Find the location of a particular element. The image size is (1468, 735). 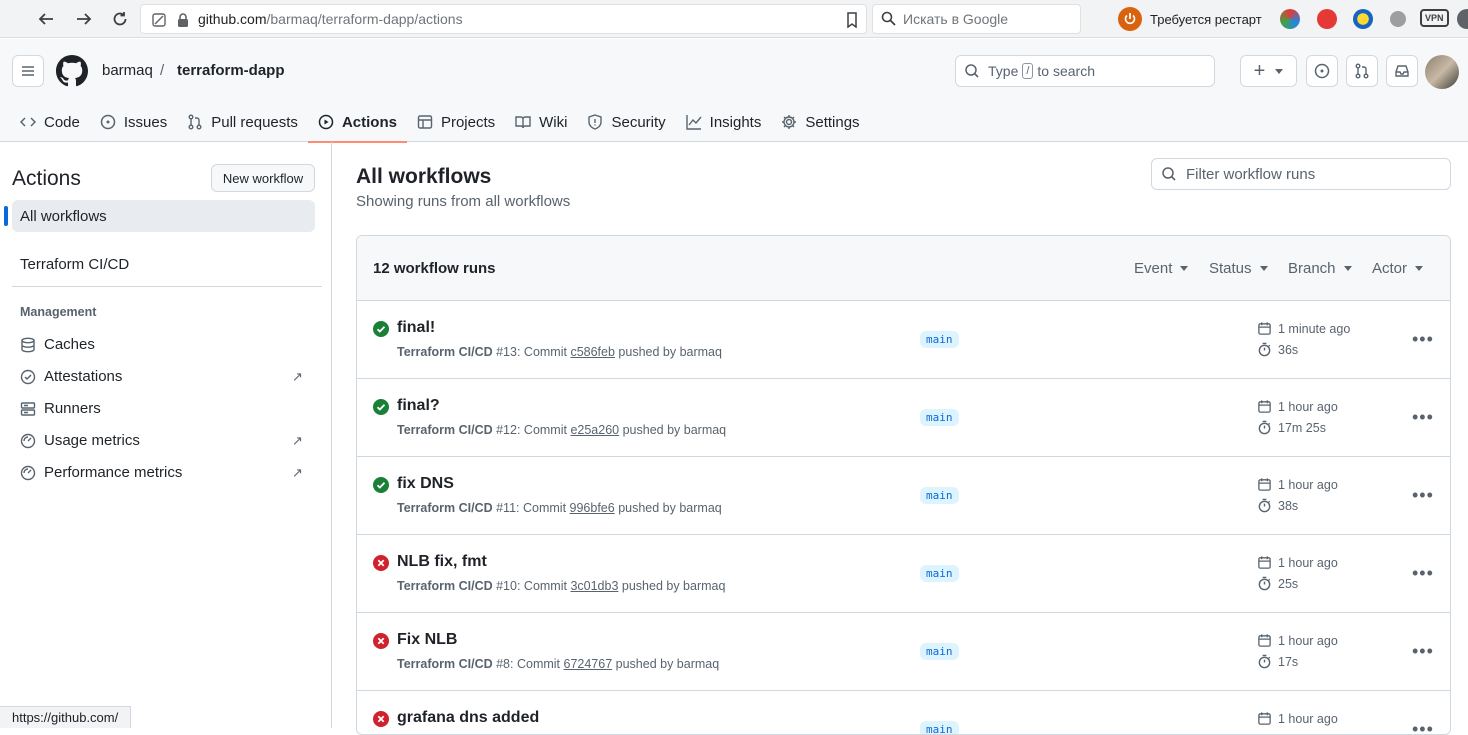

sidebar-item-usage-metrics: Usage metrics is located at coordinates (80, 440).